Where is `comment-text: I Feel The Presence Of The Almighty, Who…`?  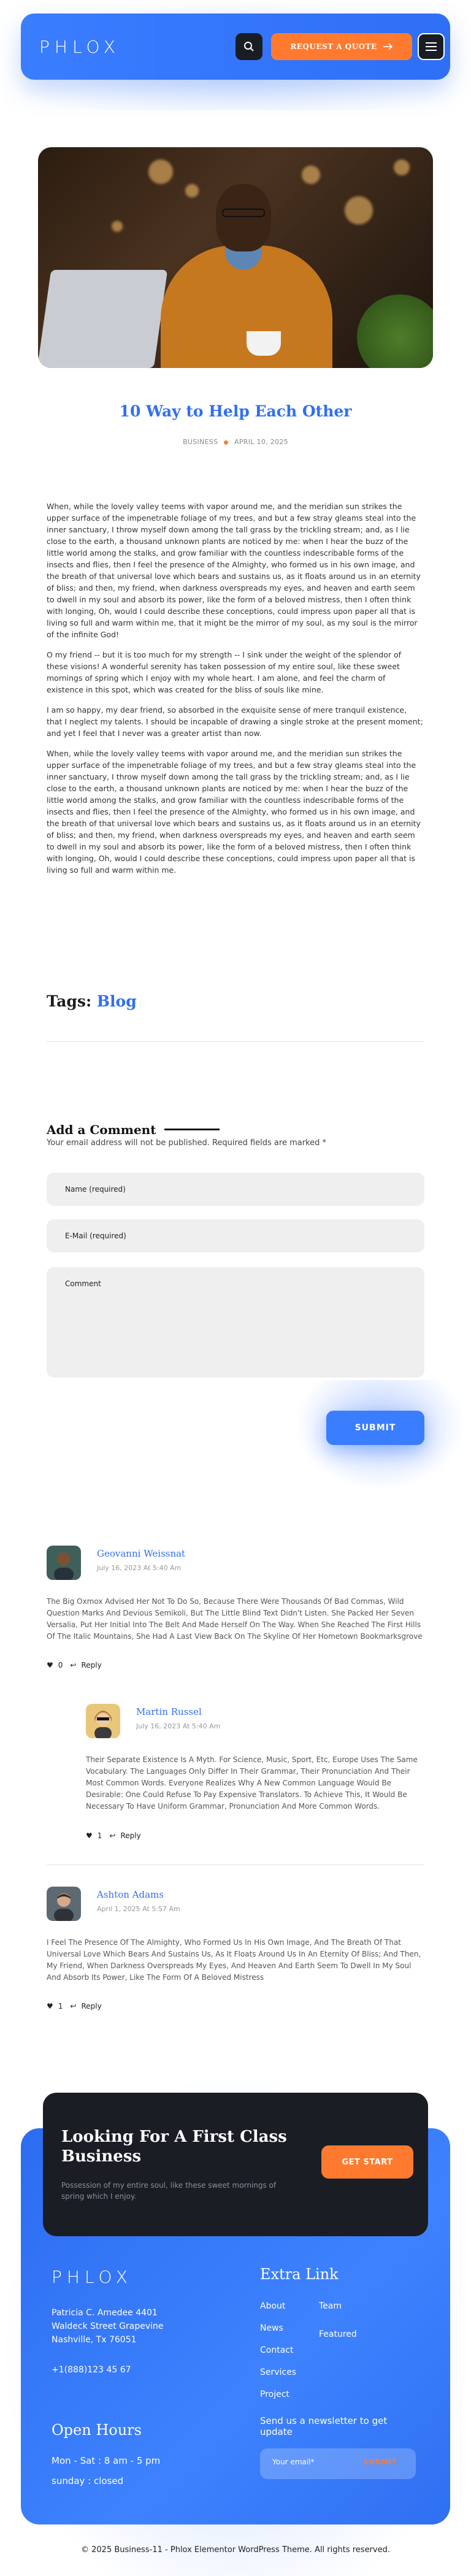
comment-text: I Feel The Presence Of The Almighty, Who… is located at coordinates (234, 1960).